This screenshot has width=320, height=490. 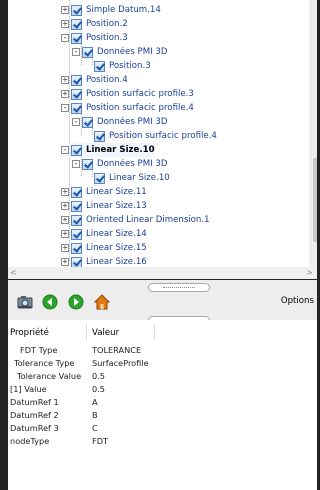 I want to click on property-key: FDT Type, so click(x=39, y=350).